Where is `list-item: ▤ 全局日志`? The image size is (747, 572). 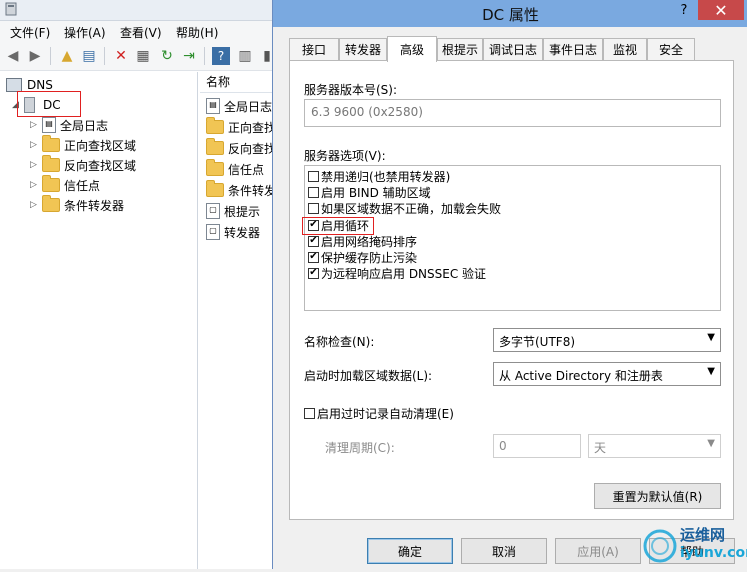 list-item: ▤ 全局日志 is located at coordinates (239, 106).